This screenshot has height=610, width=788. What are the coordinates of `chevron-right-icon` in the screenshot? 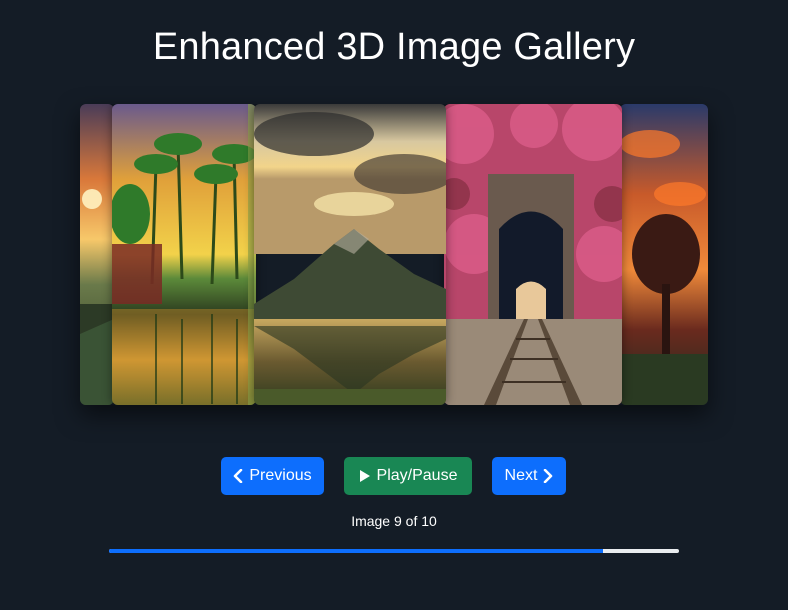 It's located at (548, 476).